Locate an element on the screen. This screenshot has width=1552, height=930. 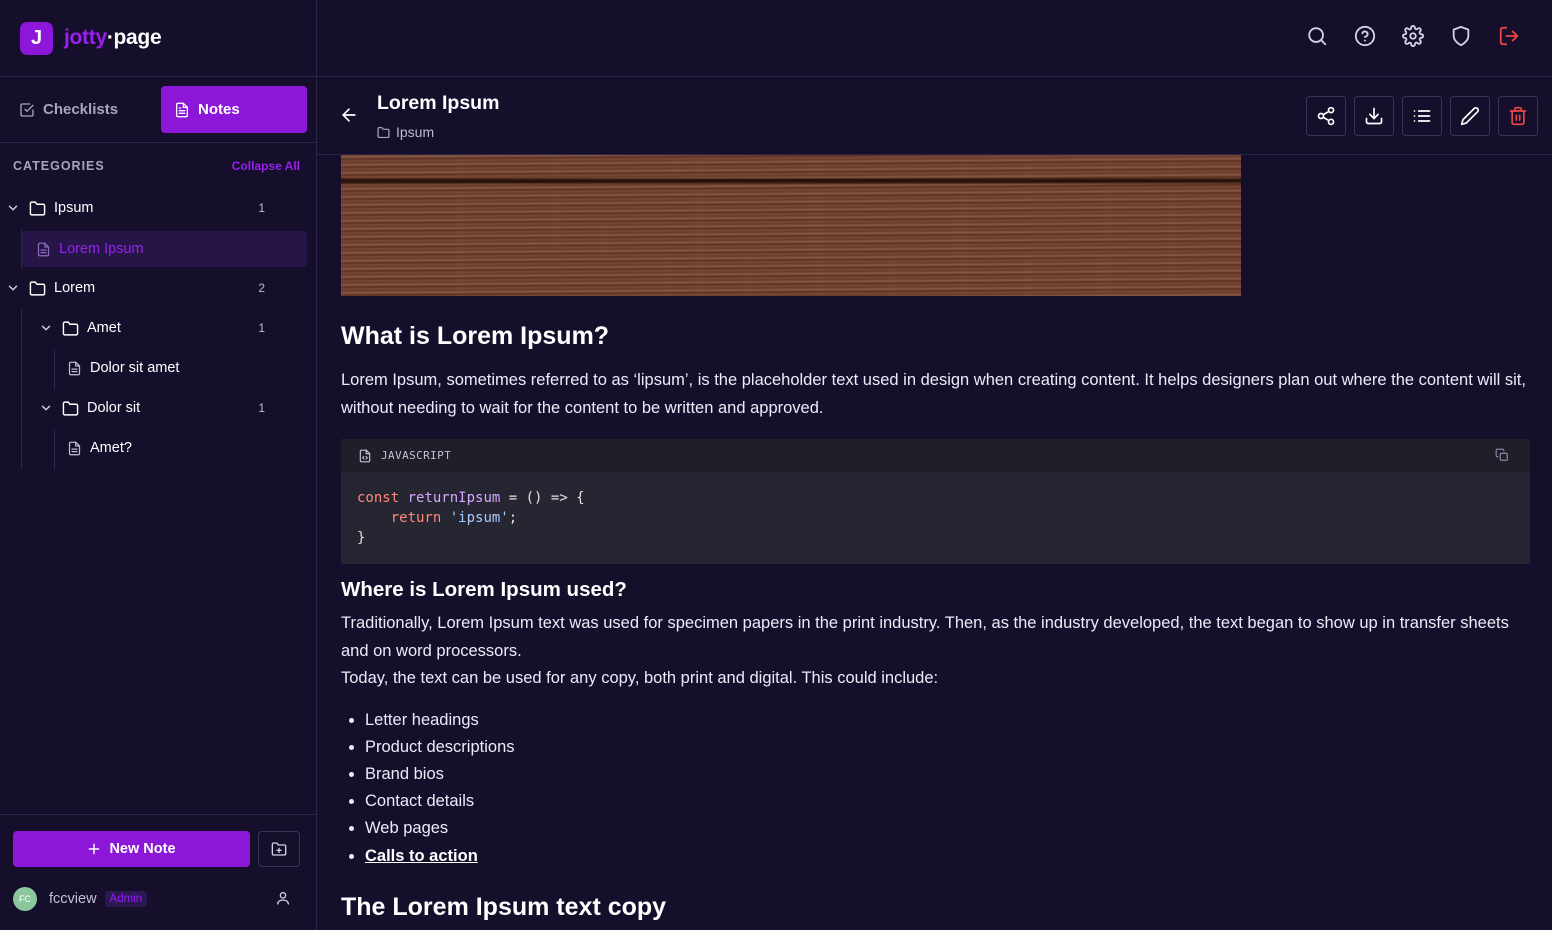
calls-to-action-link: Calls to action is located at coordinates (421, 856).